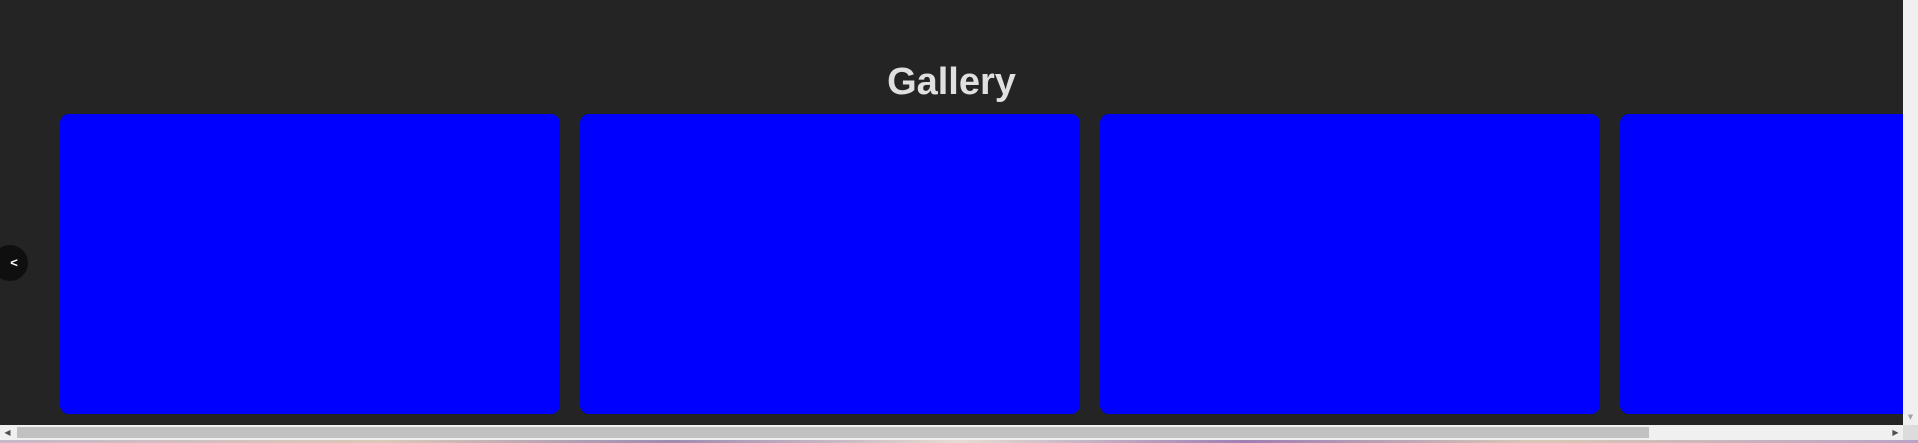  Describe the element at coordinates (7, 432) in the screenshot. I see `scroll-left-arrow-icon: ◀` at that location.